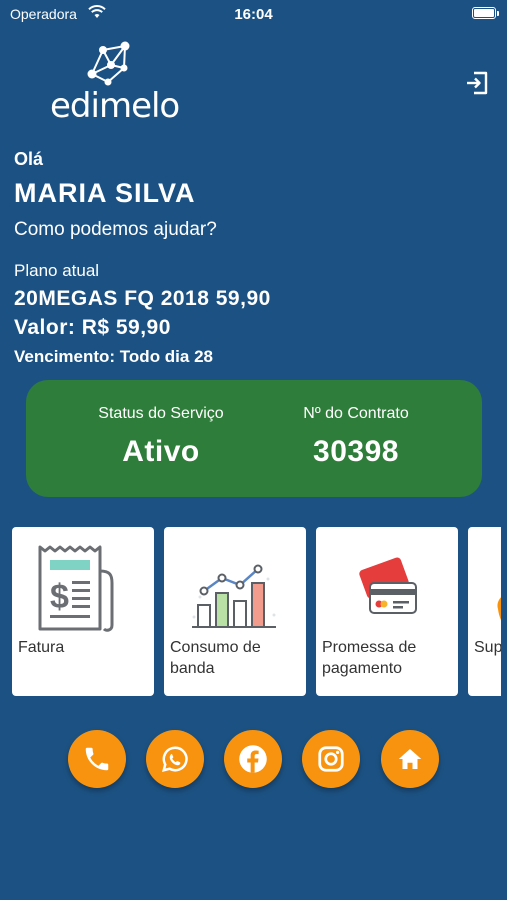 The image size is (507, 900). I want to click on clock: 16:04, so click(253, 14).